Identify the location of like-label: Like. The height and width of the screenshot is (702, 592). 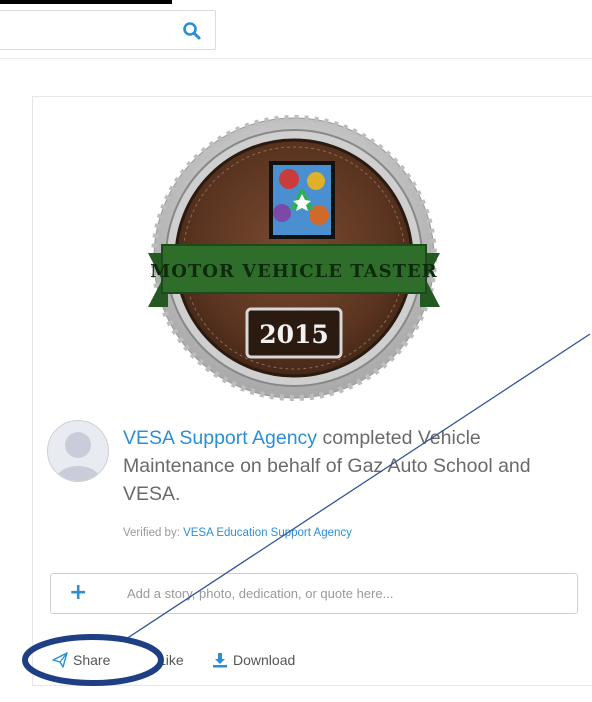
(171, 660).